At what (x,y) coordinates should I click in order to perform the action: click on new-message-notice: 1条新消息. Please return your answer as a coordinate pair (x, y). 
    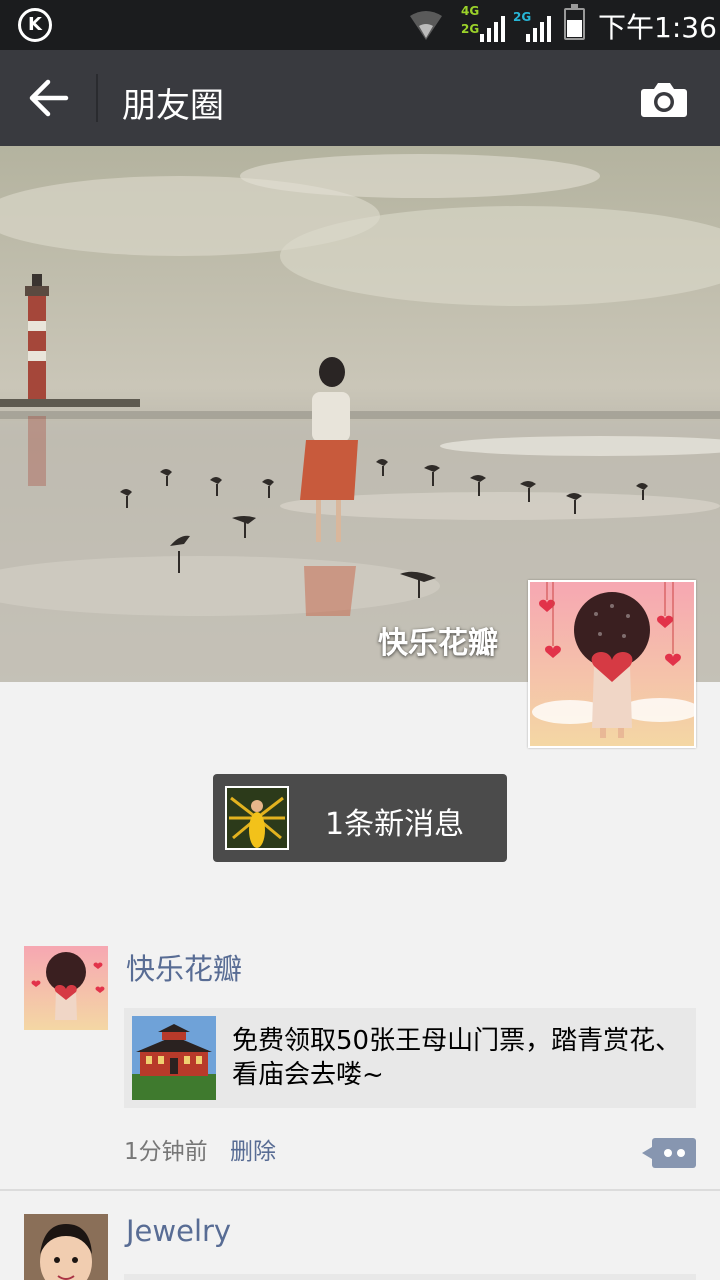
    Looking at the image, I should click on (360, 818).